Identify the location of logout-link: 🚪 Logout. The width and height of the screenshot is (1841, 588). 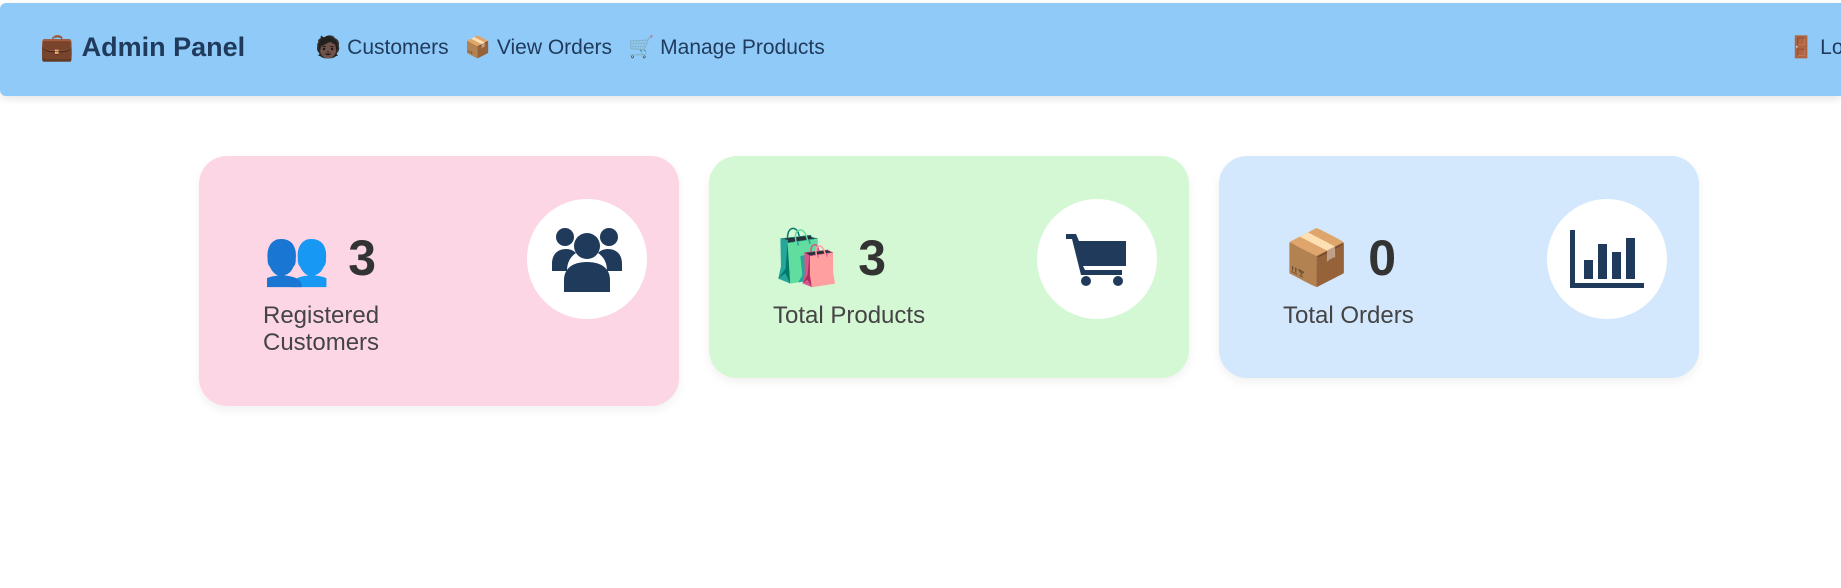
(1814, 48).